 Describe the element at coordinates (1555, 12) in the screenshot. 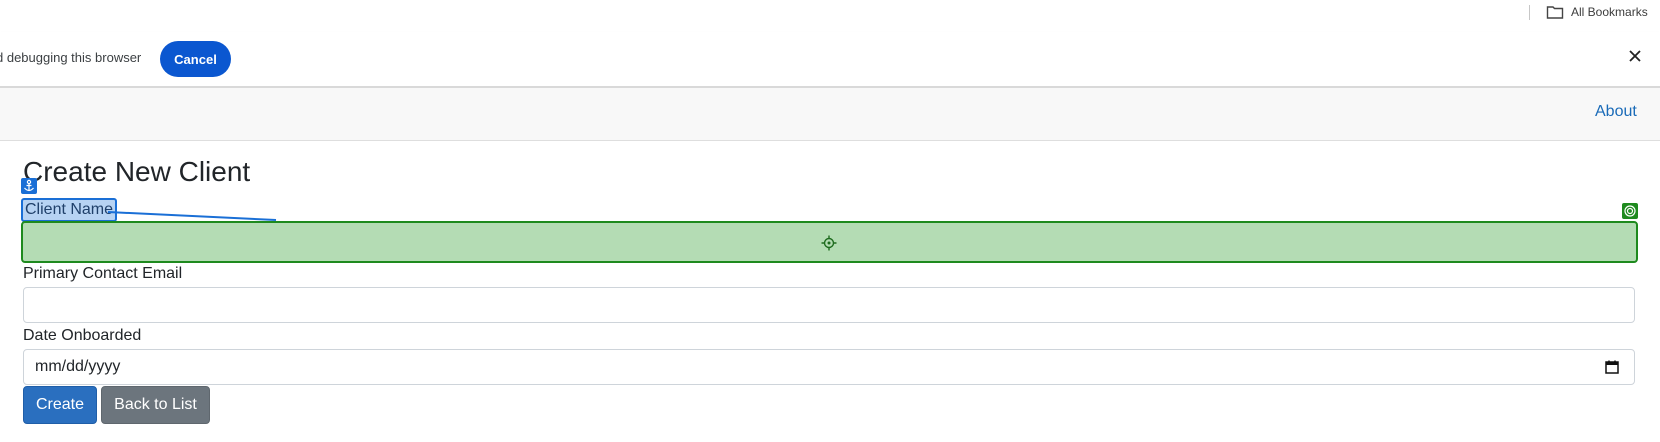

I see `folder-icon` at that location.